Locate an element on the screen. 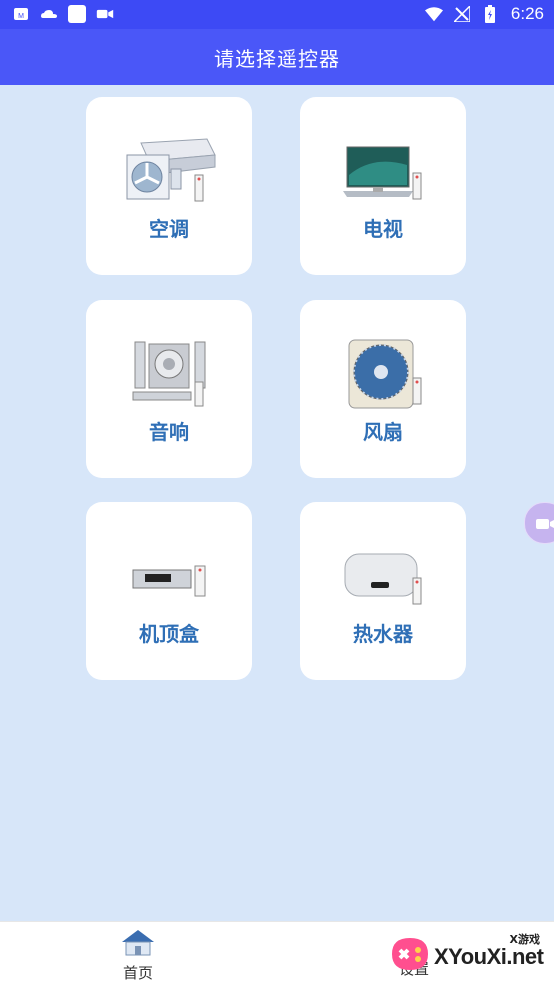 This screenshot has width=554, height=987. device-card-set-top-box: 机顶盒 is located at coordinates (169, 591).